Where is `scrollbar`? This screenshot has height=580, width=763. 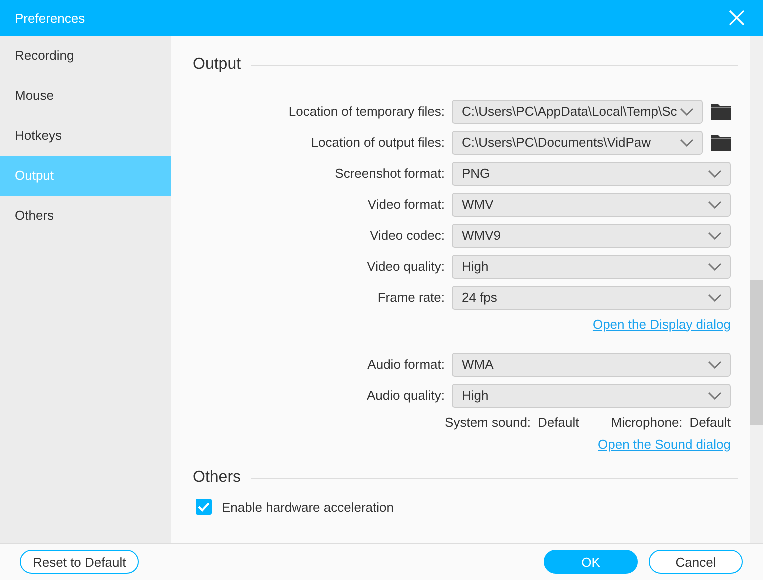
scrollbar is located at coordinates (756, 289).